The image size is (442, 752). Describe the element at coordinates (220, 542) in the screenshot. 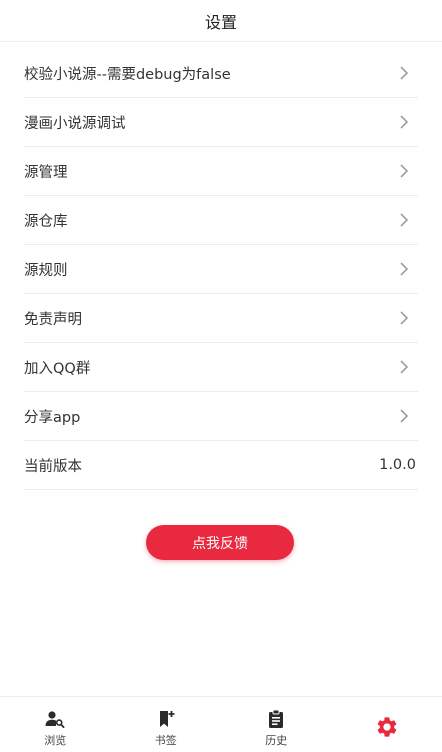

I see `feedback-button: 点我反馈` at that location.